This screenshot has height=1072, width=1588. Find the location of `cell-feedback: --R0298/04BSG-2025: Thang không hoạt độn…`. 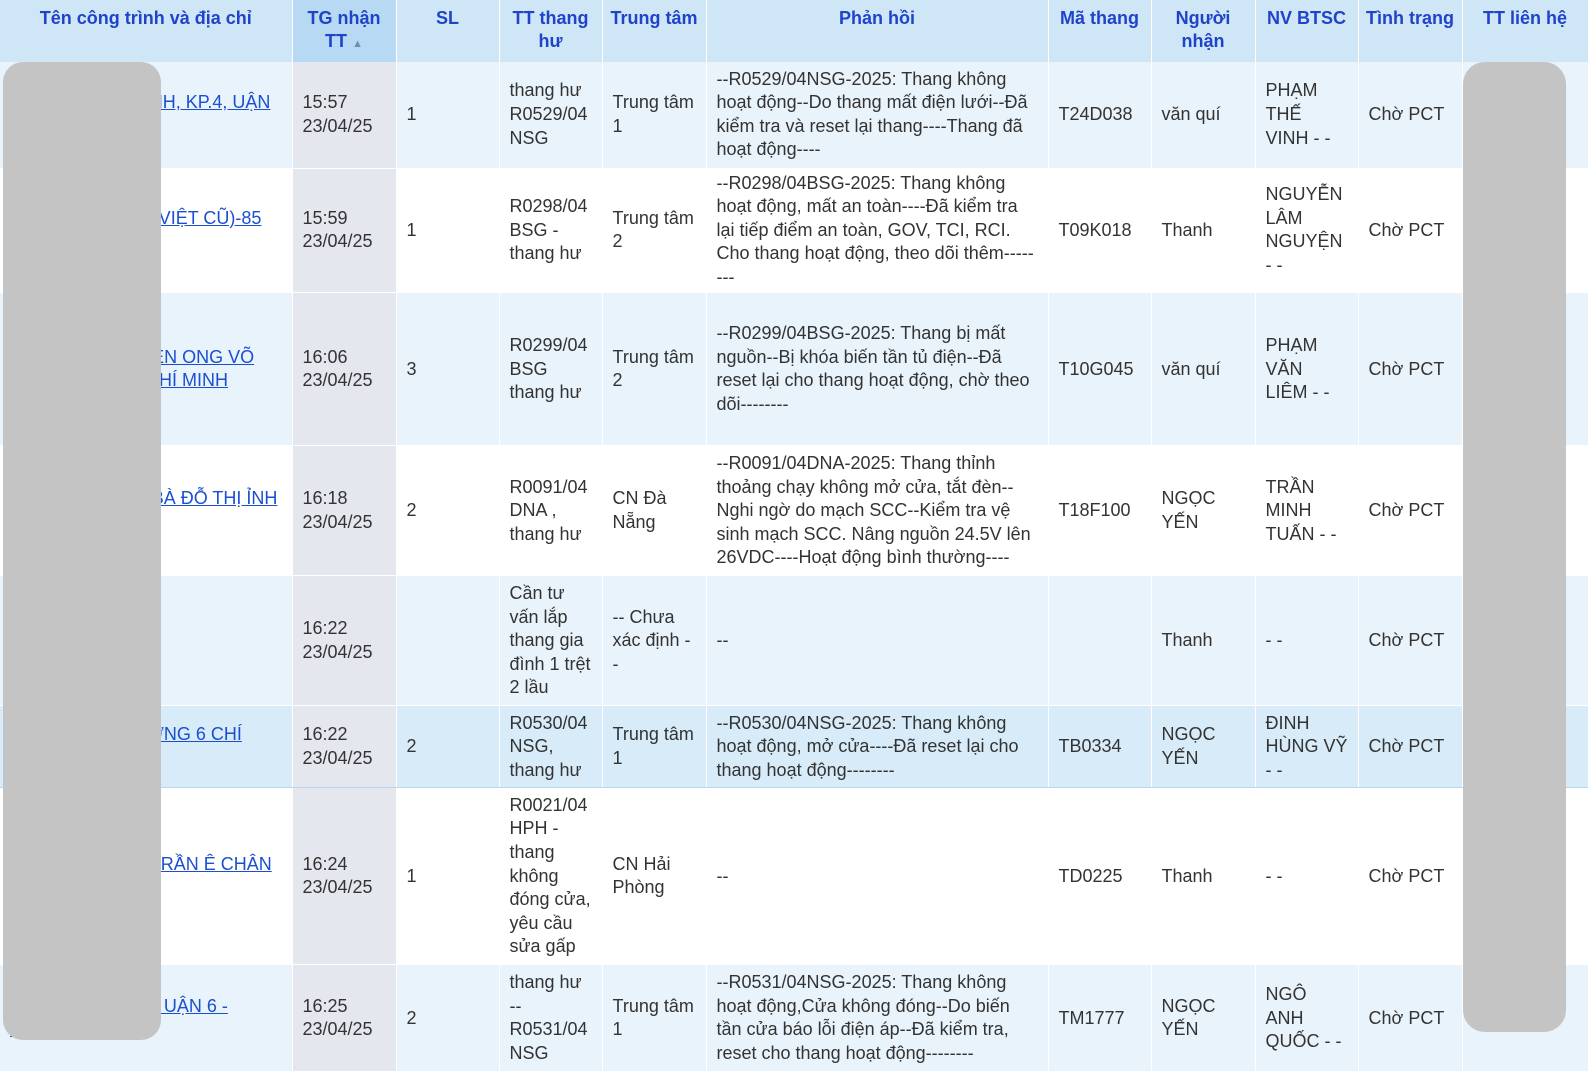

cell-feedback: --R0298/04BSG-2025: Thang không hoạt độn… is located at coordinates (877, 231).